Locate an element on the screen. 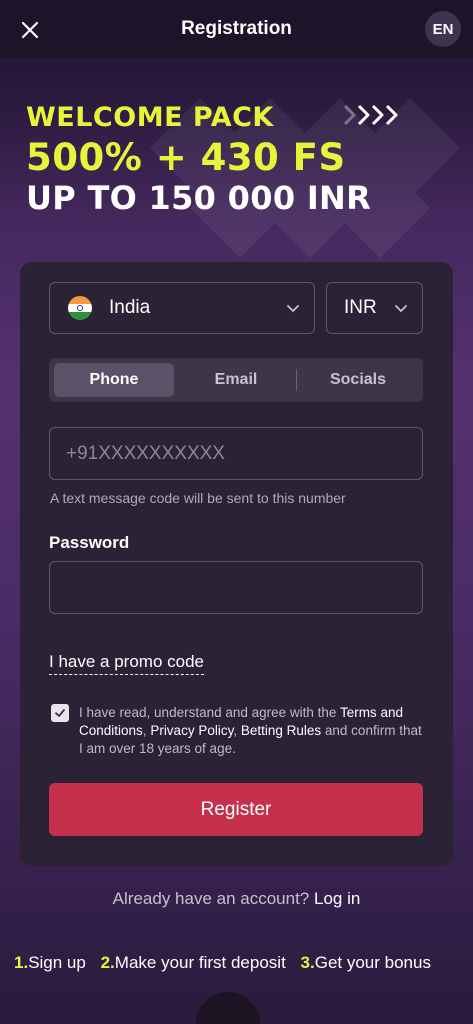 Image resolution: width=473 pixels, height=1024 pixels. step-item: 3.Get your bonus is located at coordinates (366, 962).